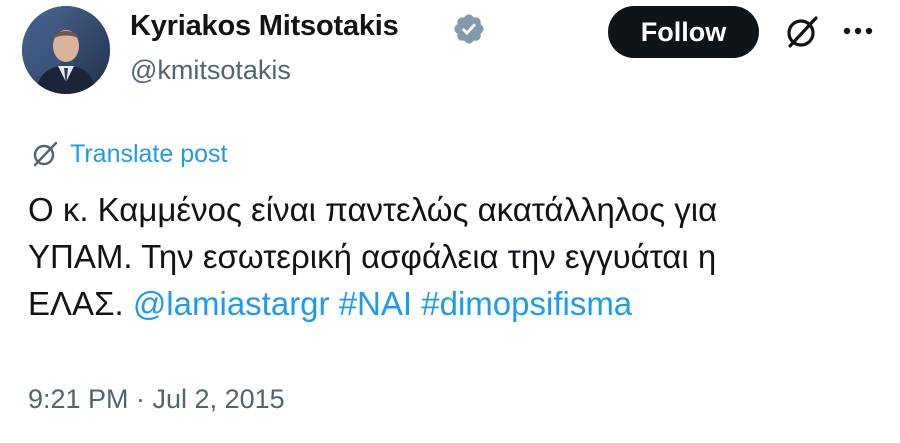 The width and height of the screenshot is (900, 443). Describe the element at coordinates (45, 154) in the screenshot. I see `translate-icon` at that location.